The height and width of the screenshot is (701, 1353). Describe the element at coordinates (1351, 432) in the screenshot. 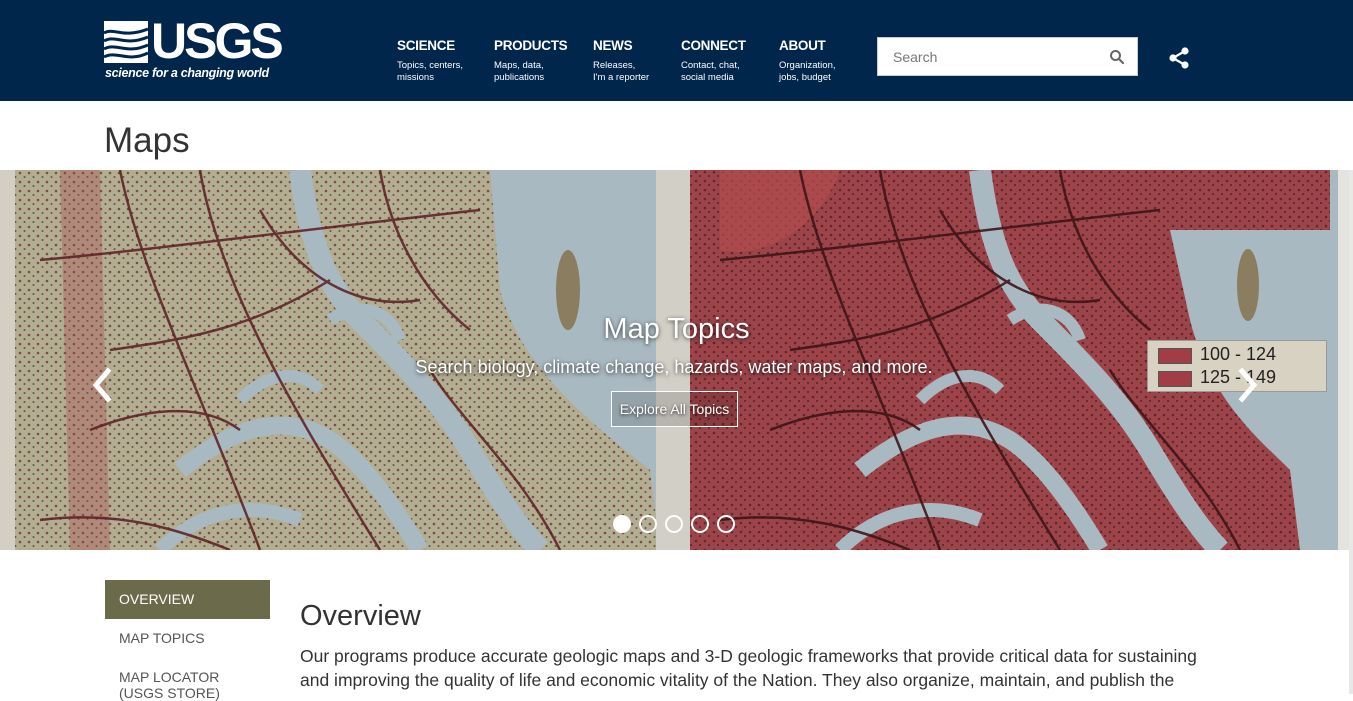

I see `page-scrollbar` at that location.